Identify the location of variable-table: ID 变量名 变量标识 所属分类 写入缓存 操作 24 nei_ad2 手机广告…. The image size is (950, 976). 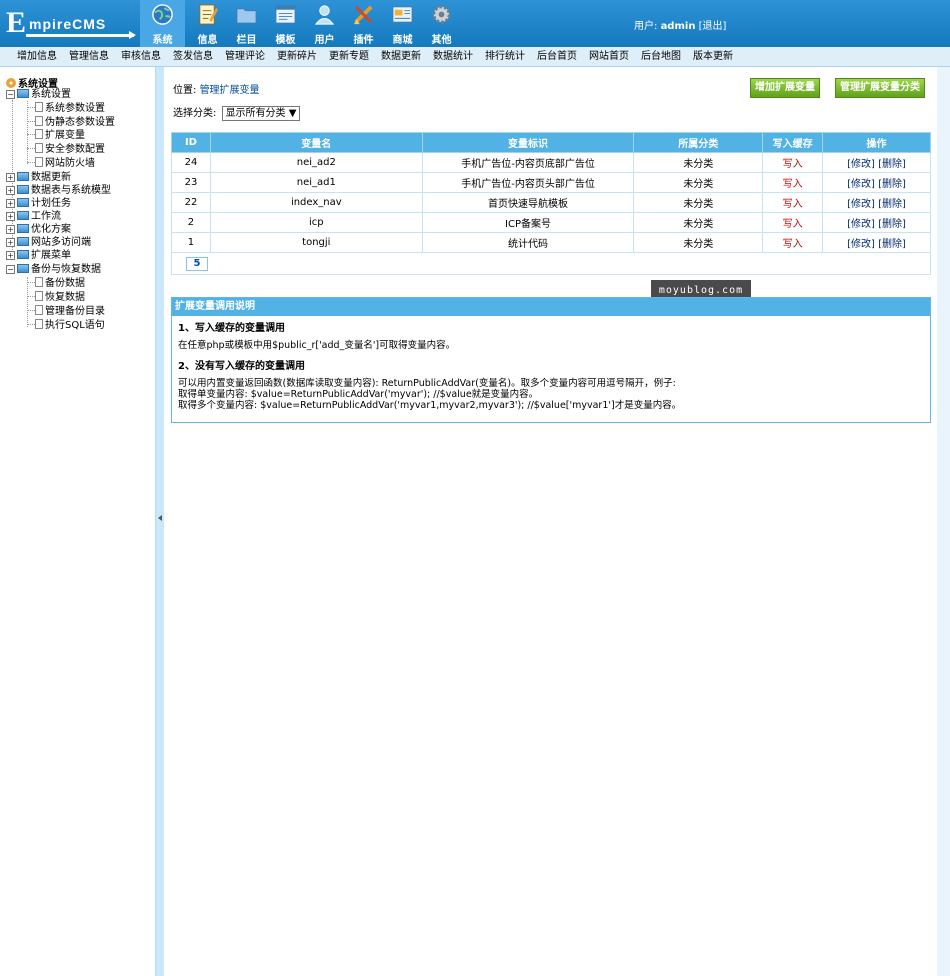
(551, 203).